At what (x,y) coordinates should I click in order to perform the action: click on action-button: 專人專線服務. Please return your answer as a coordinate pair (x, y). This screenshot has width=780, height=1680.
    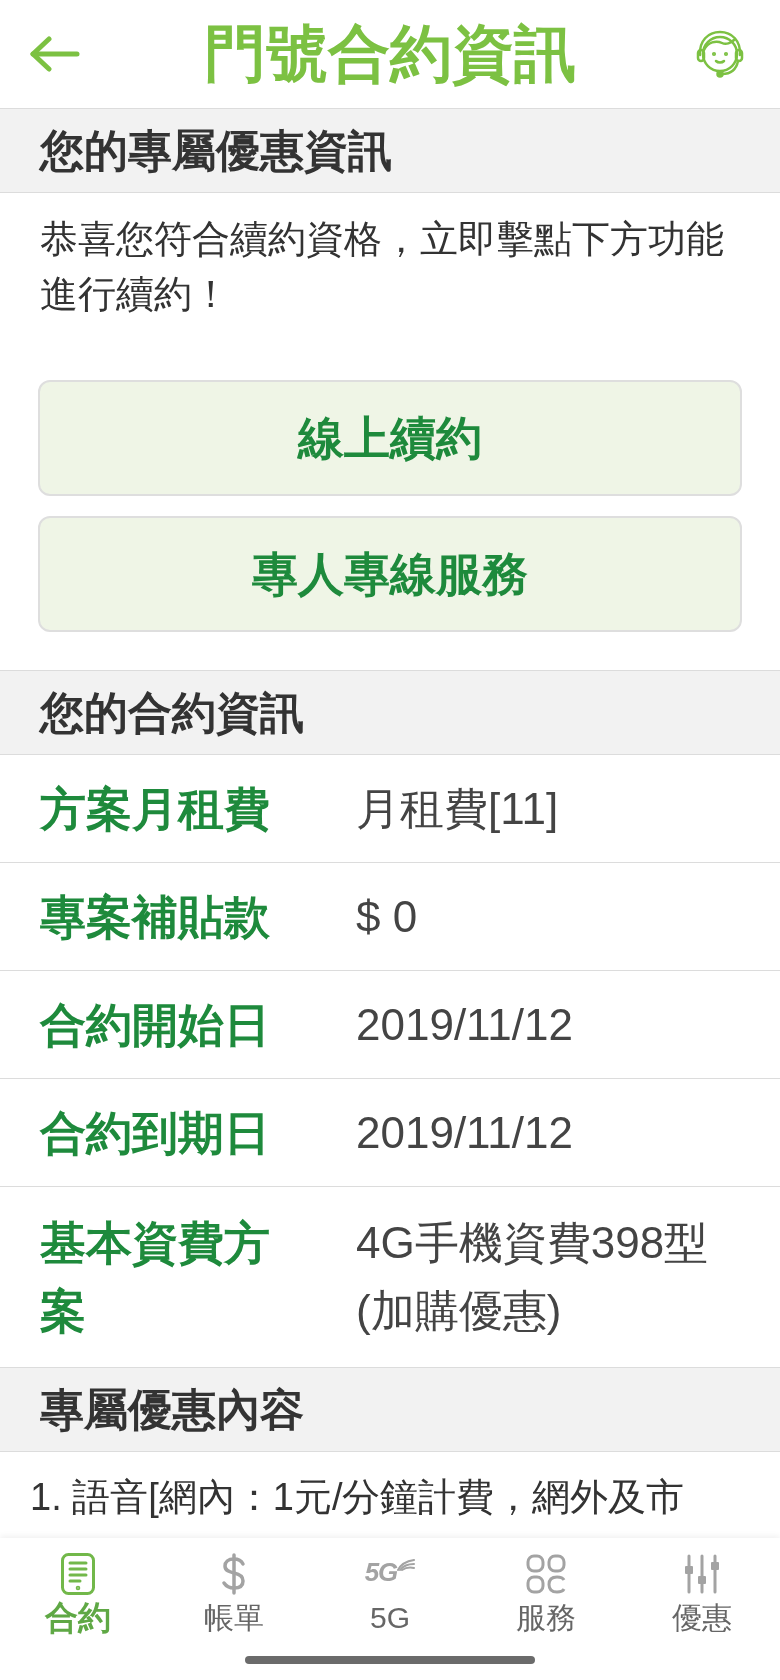
    Looking at the image, I should click on (390, 574).